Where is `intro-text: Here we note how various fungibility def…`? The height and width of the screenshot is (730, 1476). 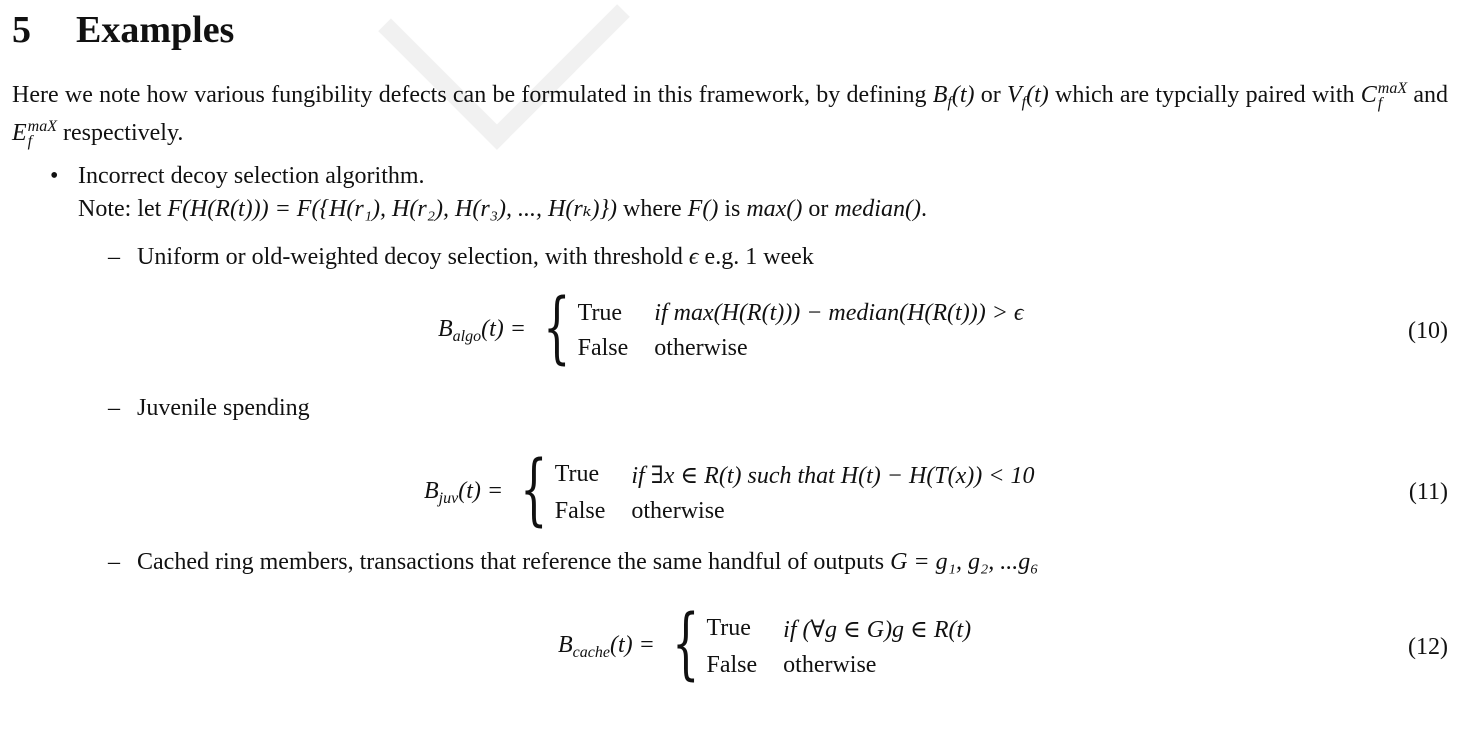 intro-text: Here we note how various fungibility def… is located at coordinates (472, 95).